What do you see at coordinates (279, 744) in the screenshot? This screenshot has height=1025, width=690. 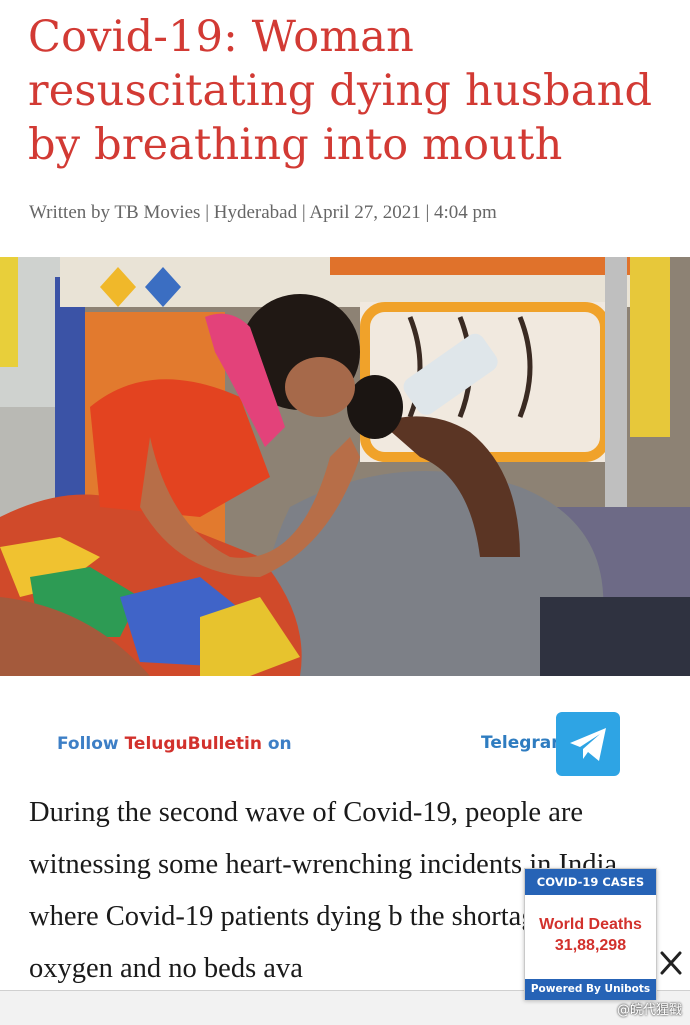 I see `follow-on-word: on` at bounding box center [279, 744].